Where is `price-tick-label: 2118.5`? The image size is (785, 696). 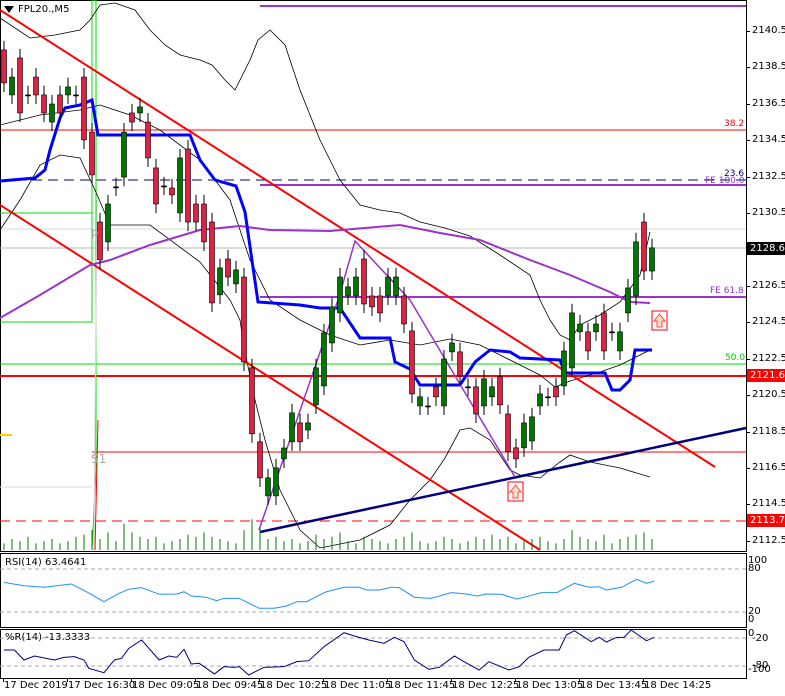
price-tick-label: 2118.5 is located at coordinates (768, 431).